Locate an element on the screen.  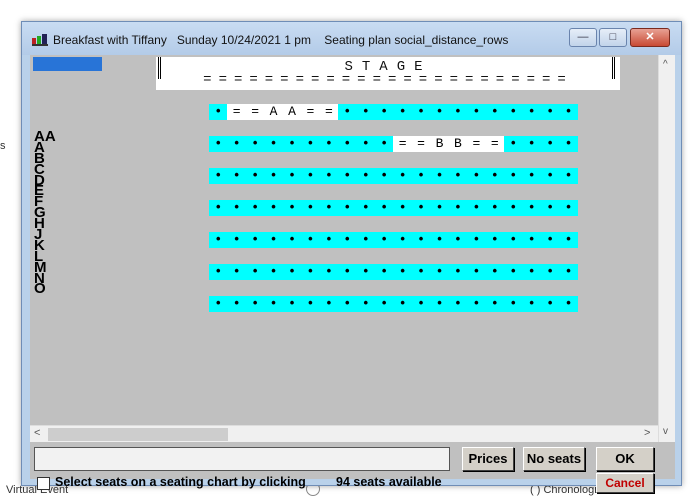
scroll-left-arrow-icon: < is located at coordinates (37, 433).